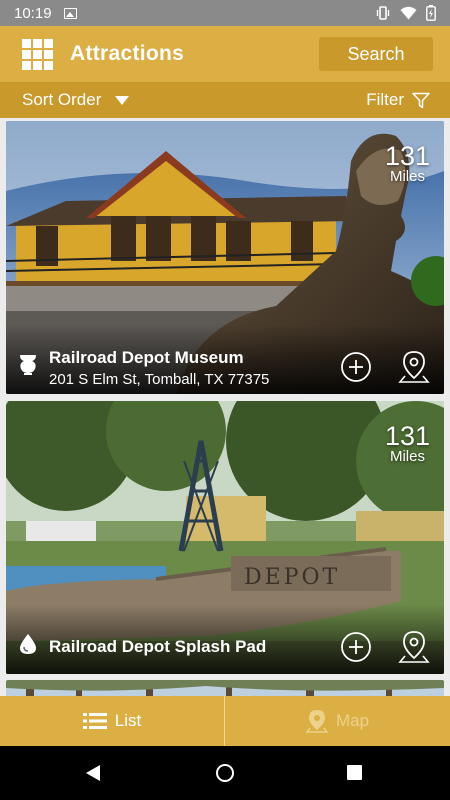 The image size is (450, 800). Describe the element at coordinates (354, 772) in the screenshot. I see `recent-apps-icon` at that location.